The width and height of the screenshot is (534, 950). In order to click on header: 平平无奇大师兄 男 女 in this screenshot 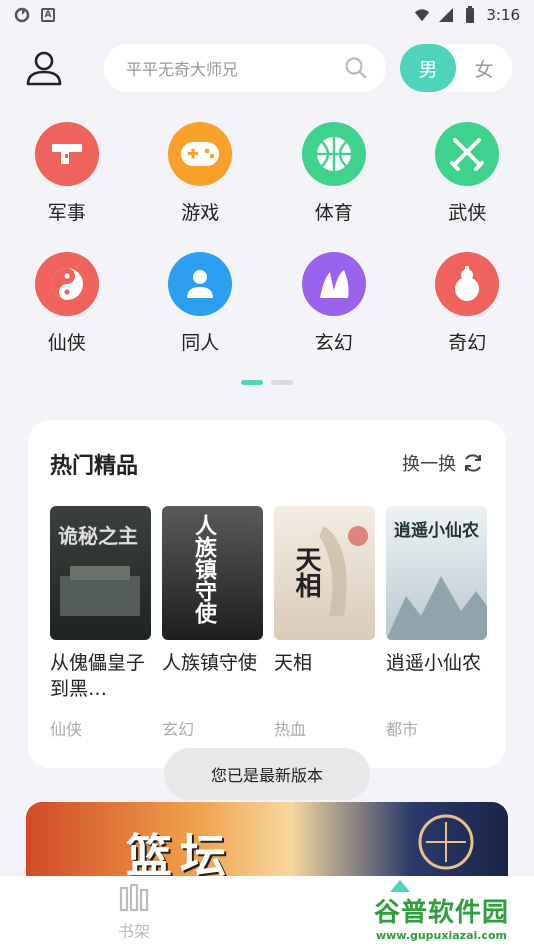, I will do `click(267, 68)`.